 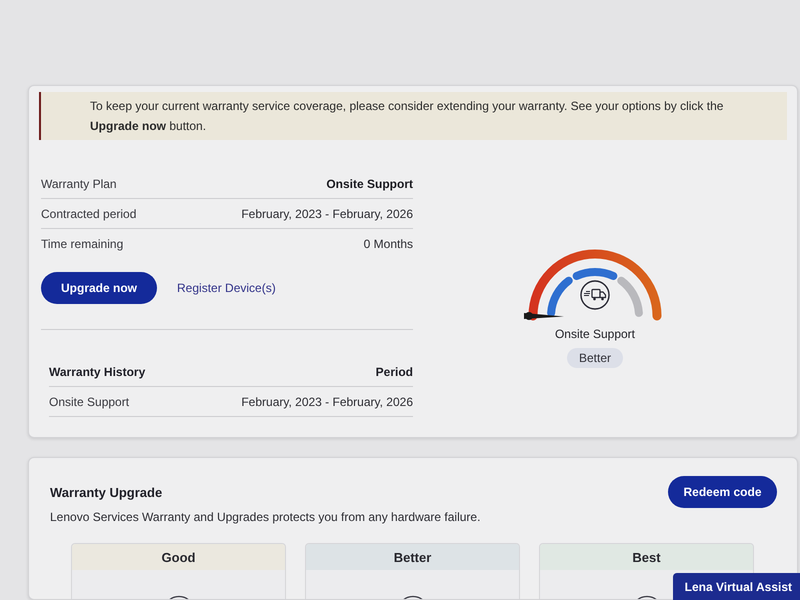 I want to click on table-cell: Onsite Support, so click(x=89, y=401).